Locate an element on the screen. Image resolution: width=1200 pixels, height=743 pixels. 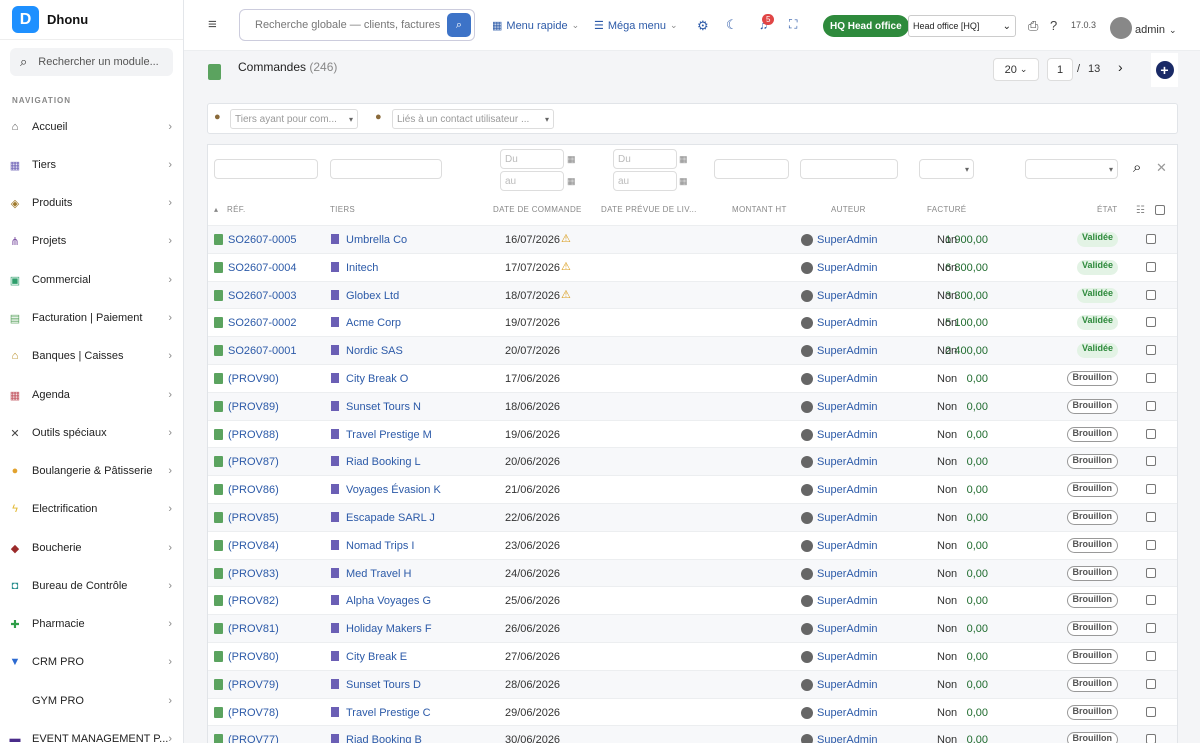
col-header-author: AUTEUR is located at coordinates (848, 209).